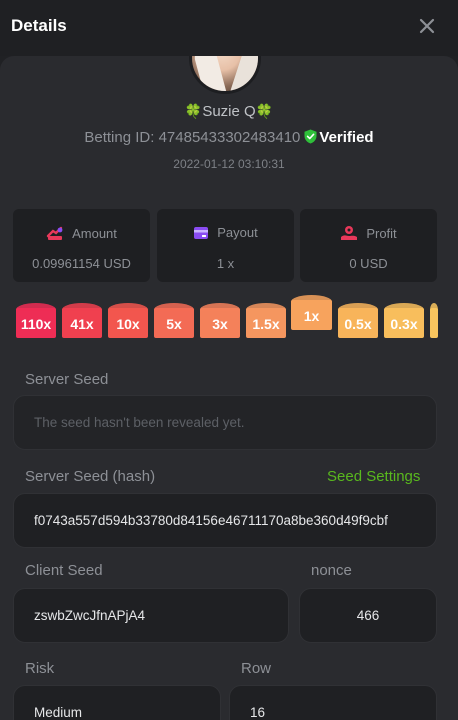 This screenshot has height=720, width=458. I want to click on multiplier-bucket: 41x, so click(82, 320).